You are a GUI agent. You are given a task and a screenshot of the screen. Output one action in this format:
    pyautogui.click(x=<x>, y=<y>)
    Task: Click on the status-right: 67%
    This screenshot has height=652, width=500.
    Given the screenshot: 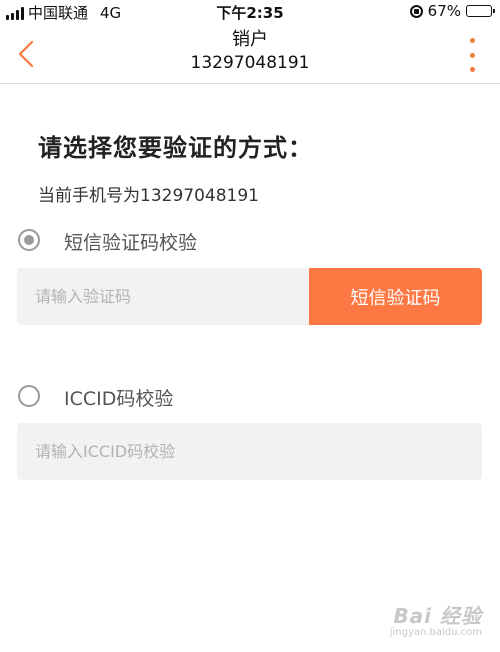 What is the action you would take?
    pyautogui.click(x=452, y=11)
    